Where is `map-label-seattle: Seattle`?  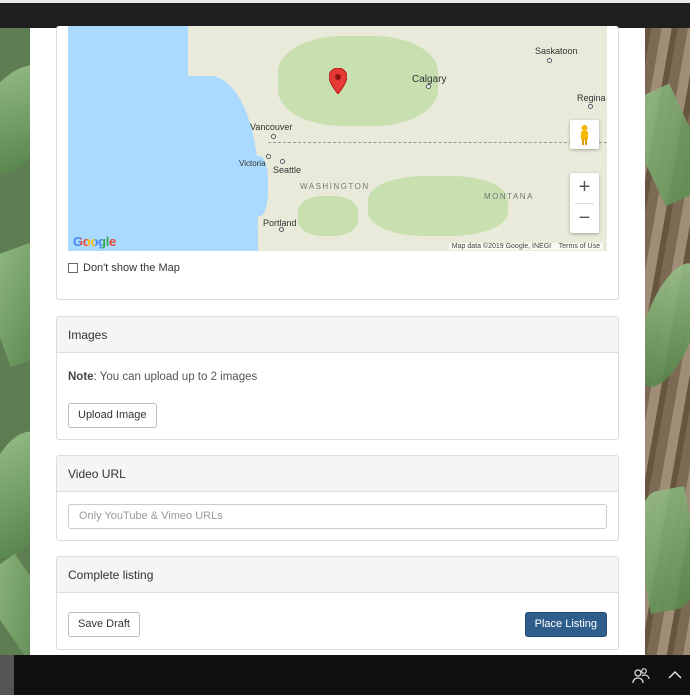 map-label-seattle: Seattle is located at coordinates (287, 170).